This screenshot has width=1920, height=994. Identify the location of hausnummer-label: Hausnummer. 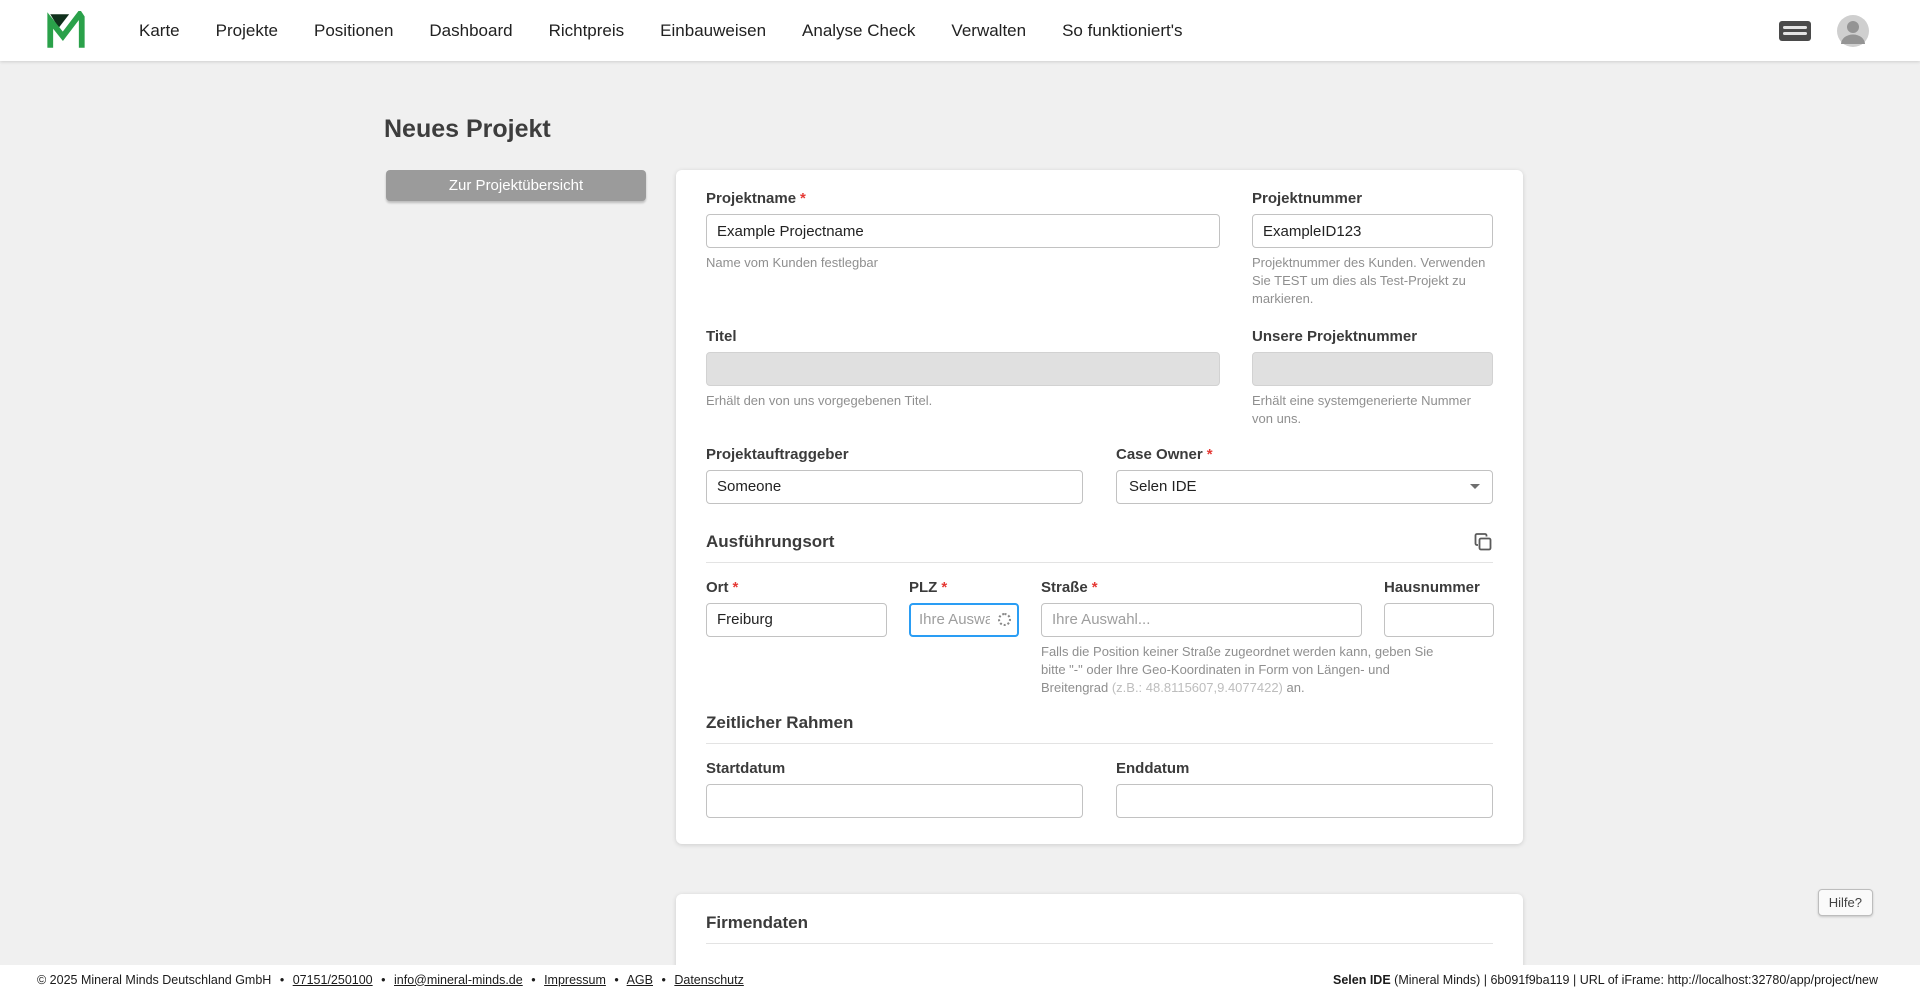
(1432, 587).